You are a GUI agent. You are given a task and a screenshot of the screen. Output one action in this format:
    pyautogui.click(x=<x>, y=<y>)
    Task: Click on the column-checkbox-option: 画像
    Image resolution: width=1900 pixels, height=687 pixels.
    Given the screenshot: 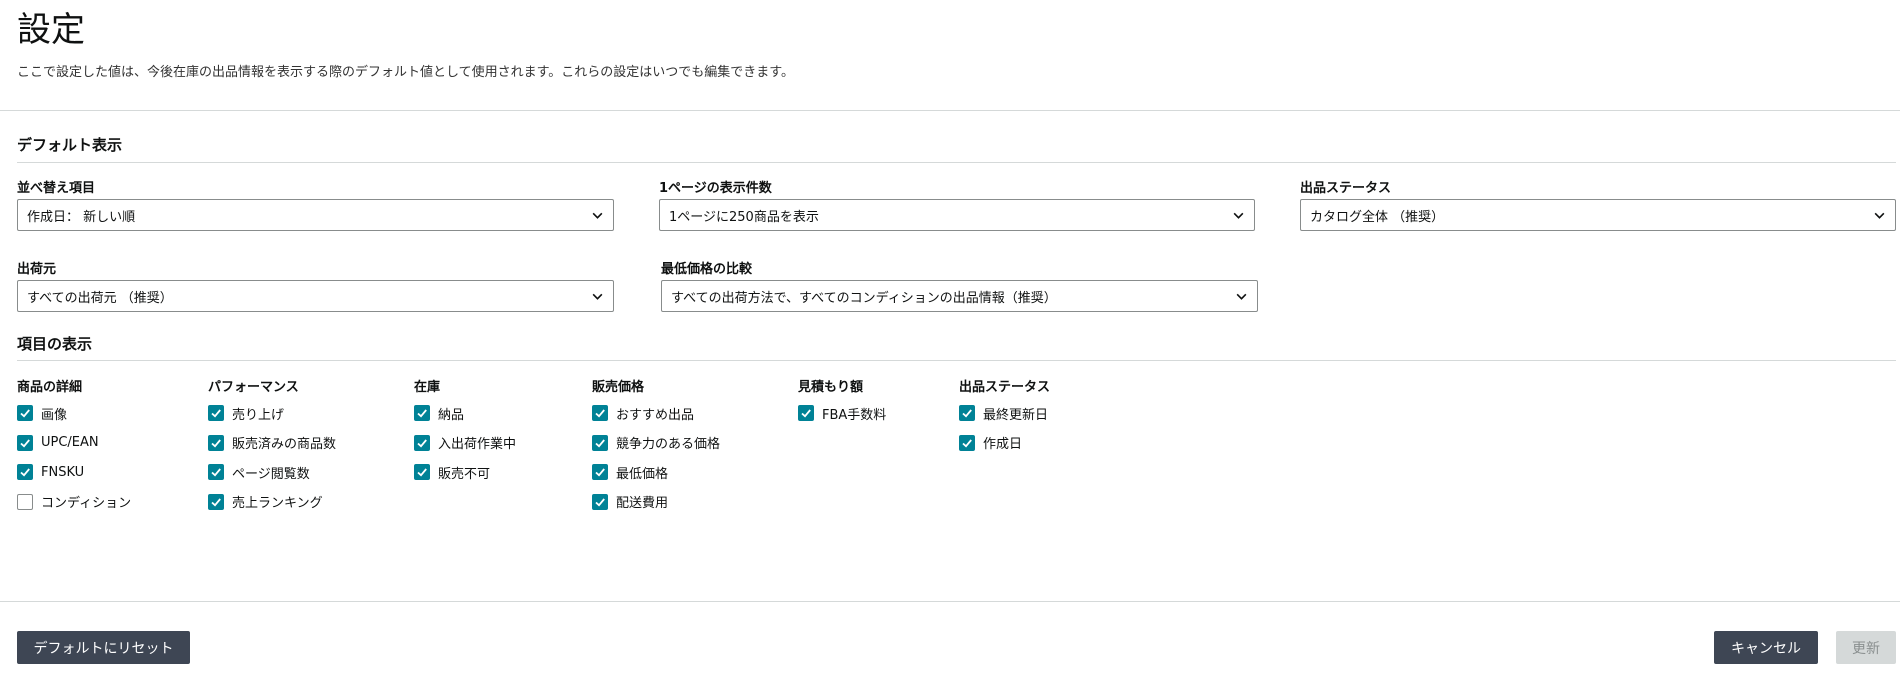 What is the action you would take?
    pyautogui.click(x=74, y=414)
    